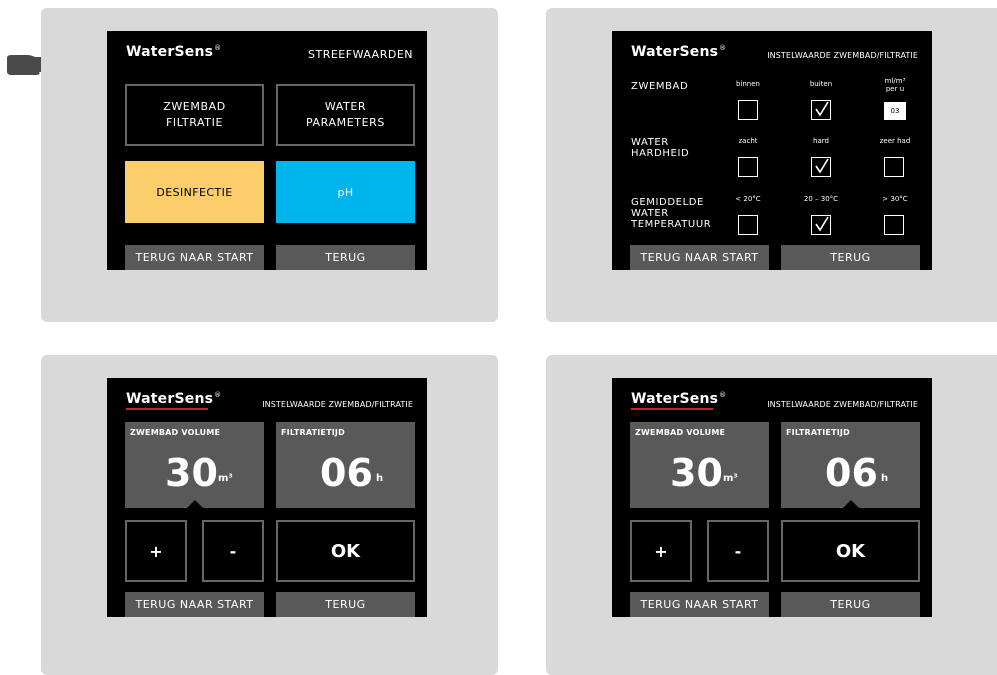  Describe the element at coordinates (747, 84) in the screenshot. I see `binnen-col-label: binnen` at that location.